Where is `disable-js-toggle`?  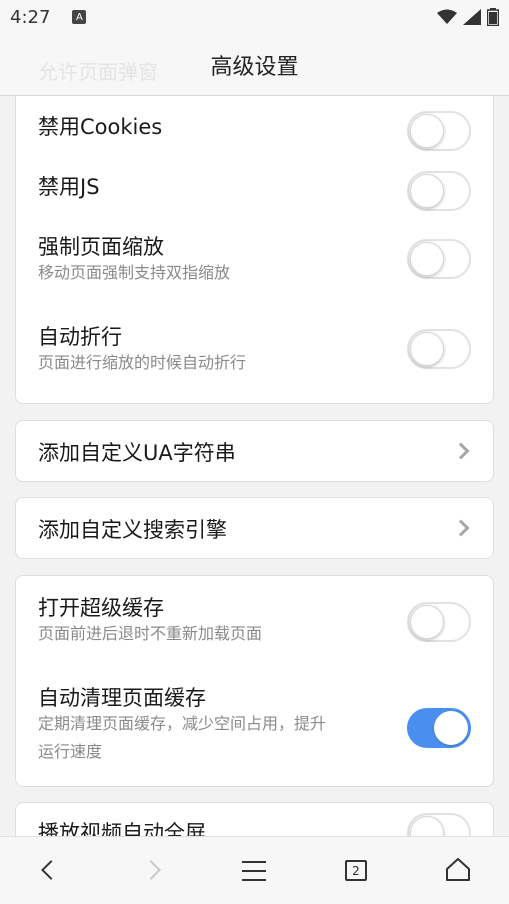
disable-js-toggle is located at coordinates (439, 191).